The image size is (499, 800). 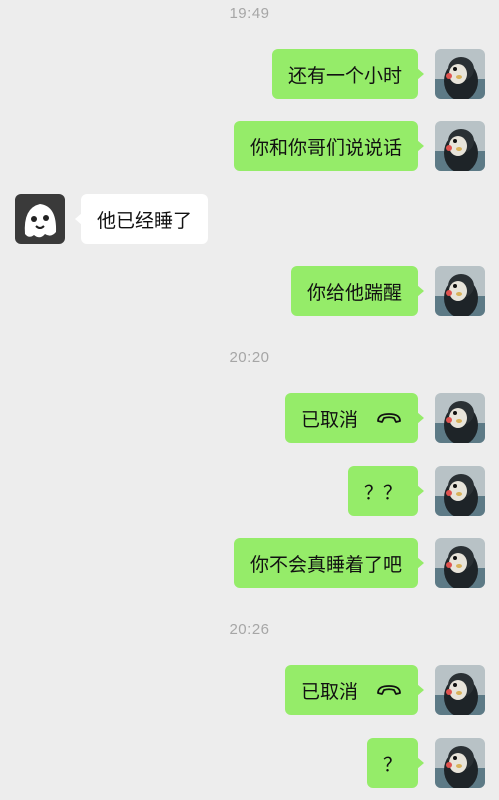 What do you see at coordinates (382, 492) in the screenshot?
I see `message-text: ？？` at bounding box center [382, 492].